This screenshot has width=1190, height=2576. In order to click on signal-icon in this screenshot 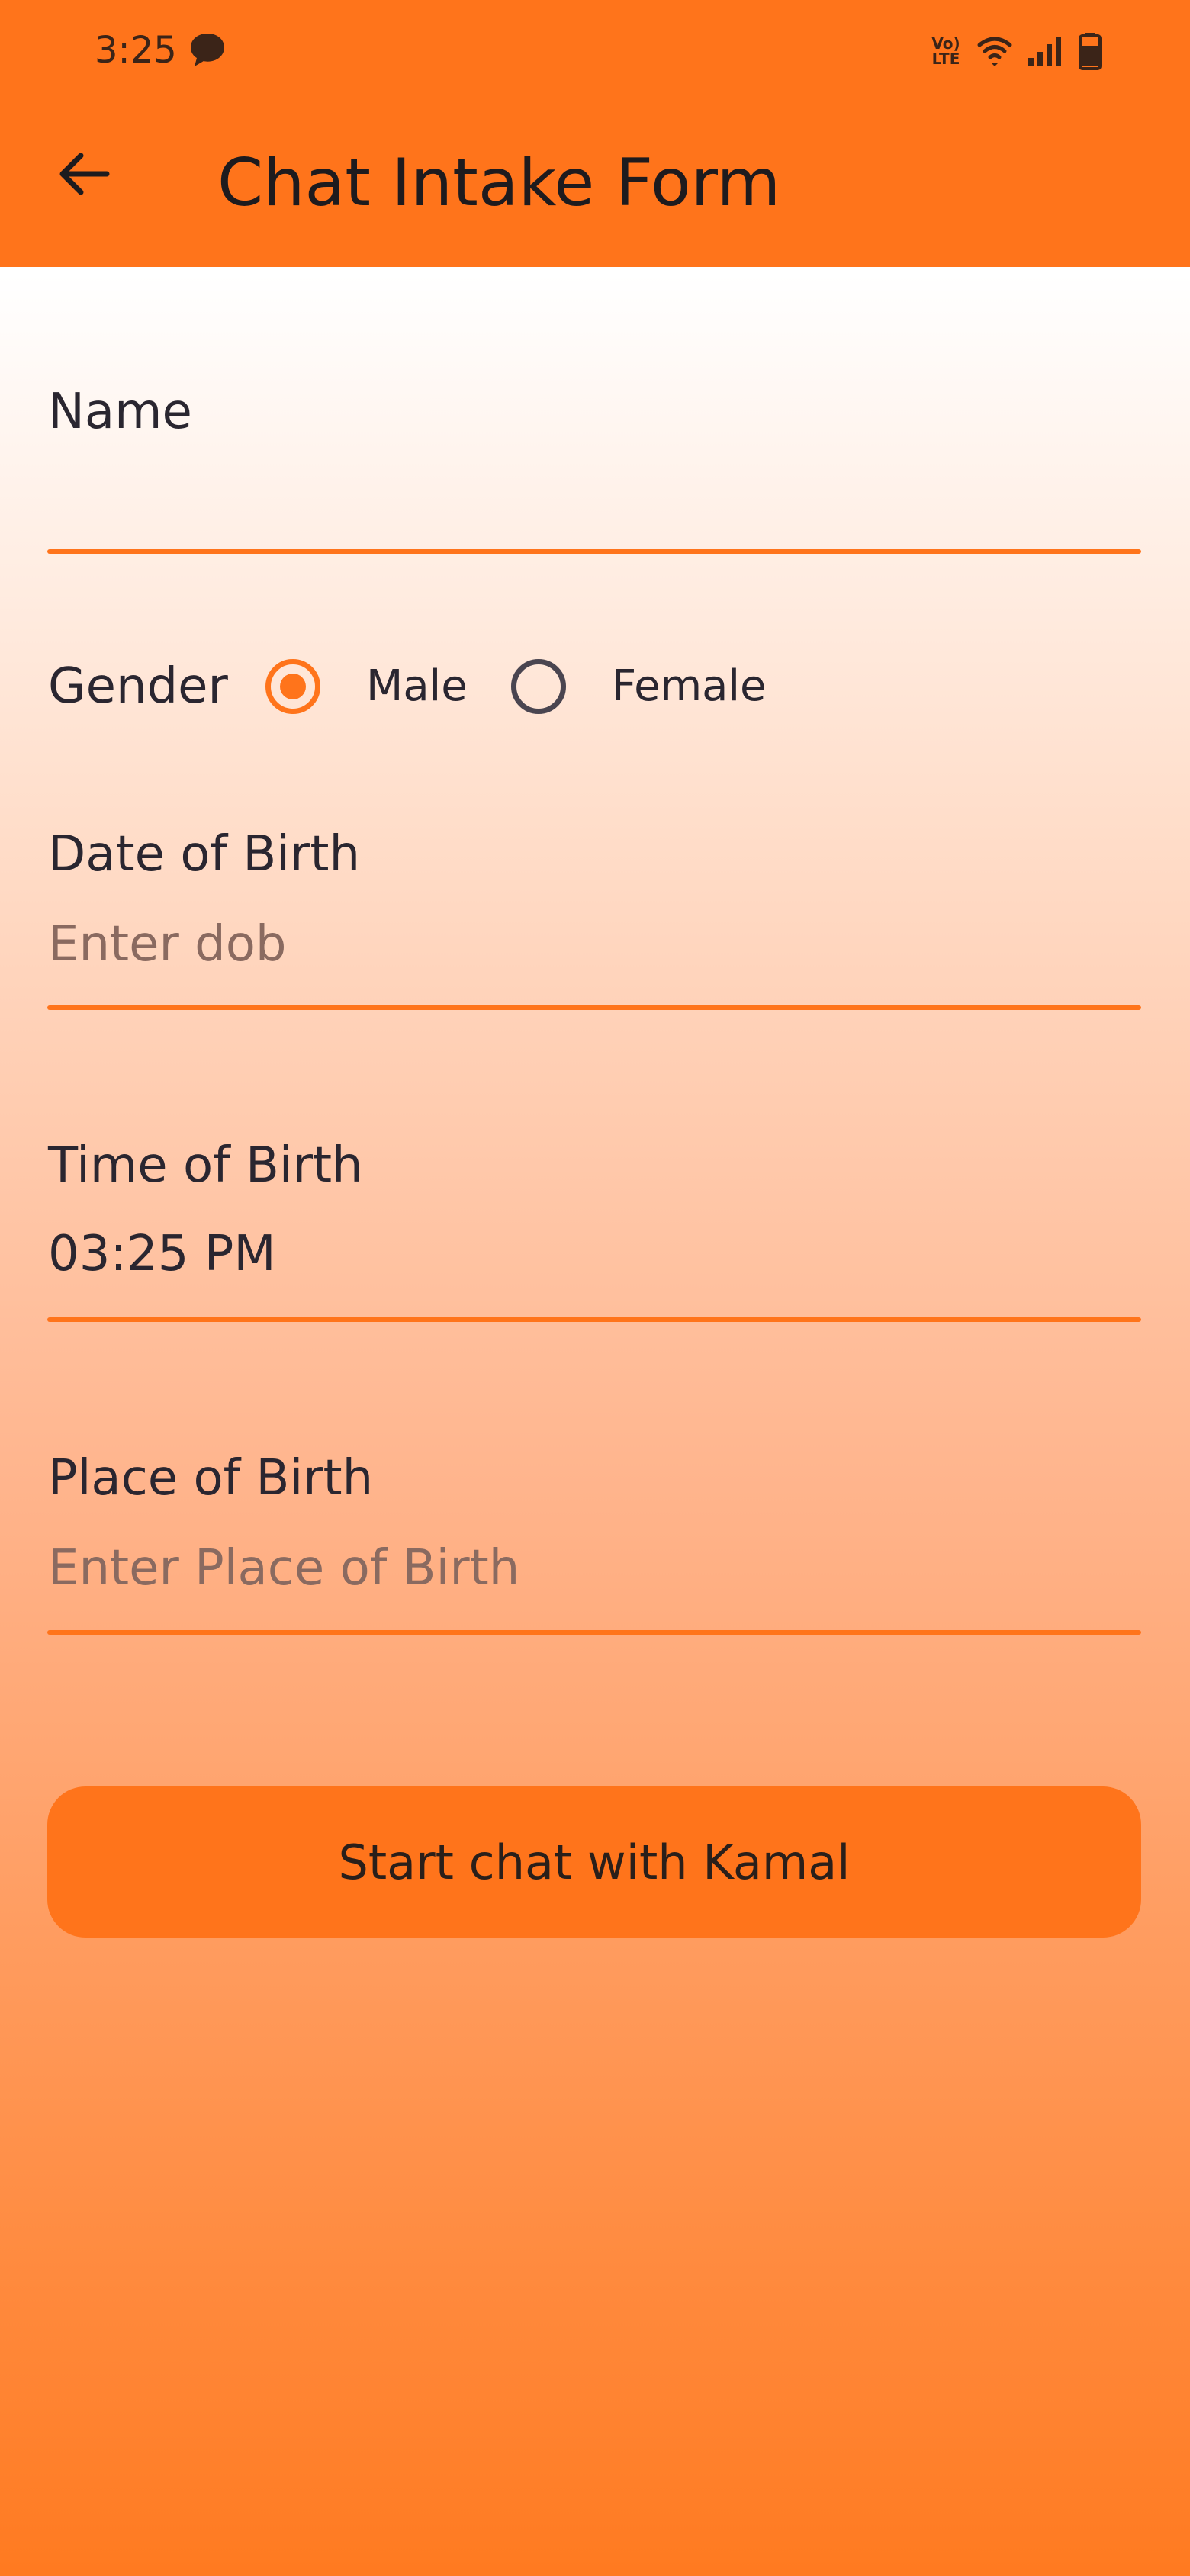, I will do `click(1046, 51)`.